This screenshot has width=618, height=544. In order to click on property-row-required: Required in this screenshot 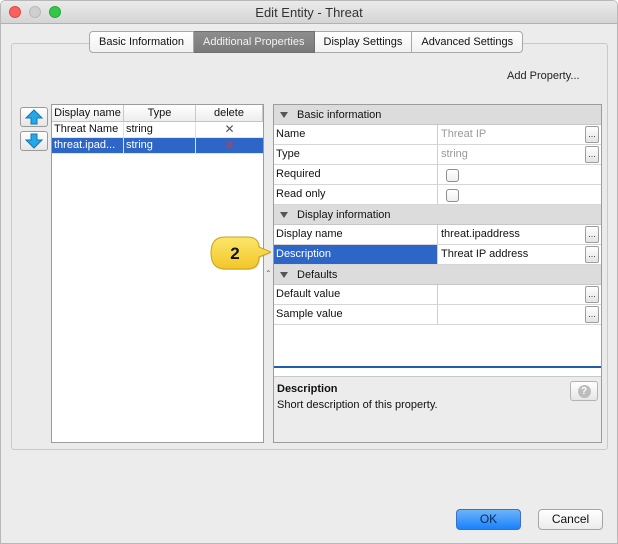, I will do `click(437, 175)`.